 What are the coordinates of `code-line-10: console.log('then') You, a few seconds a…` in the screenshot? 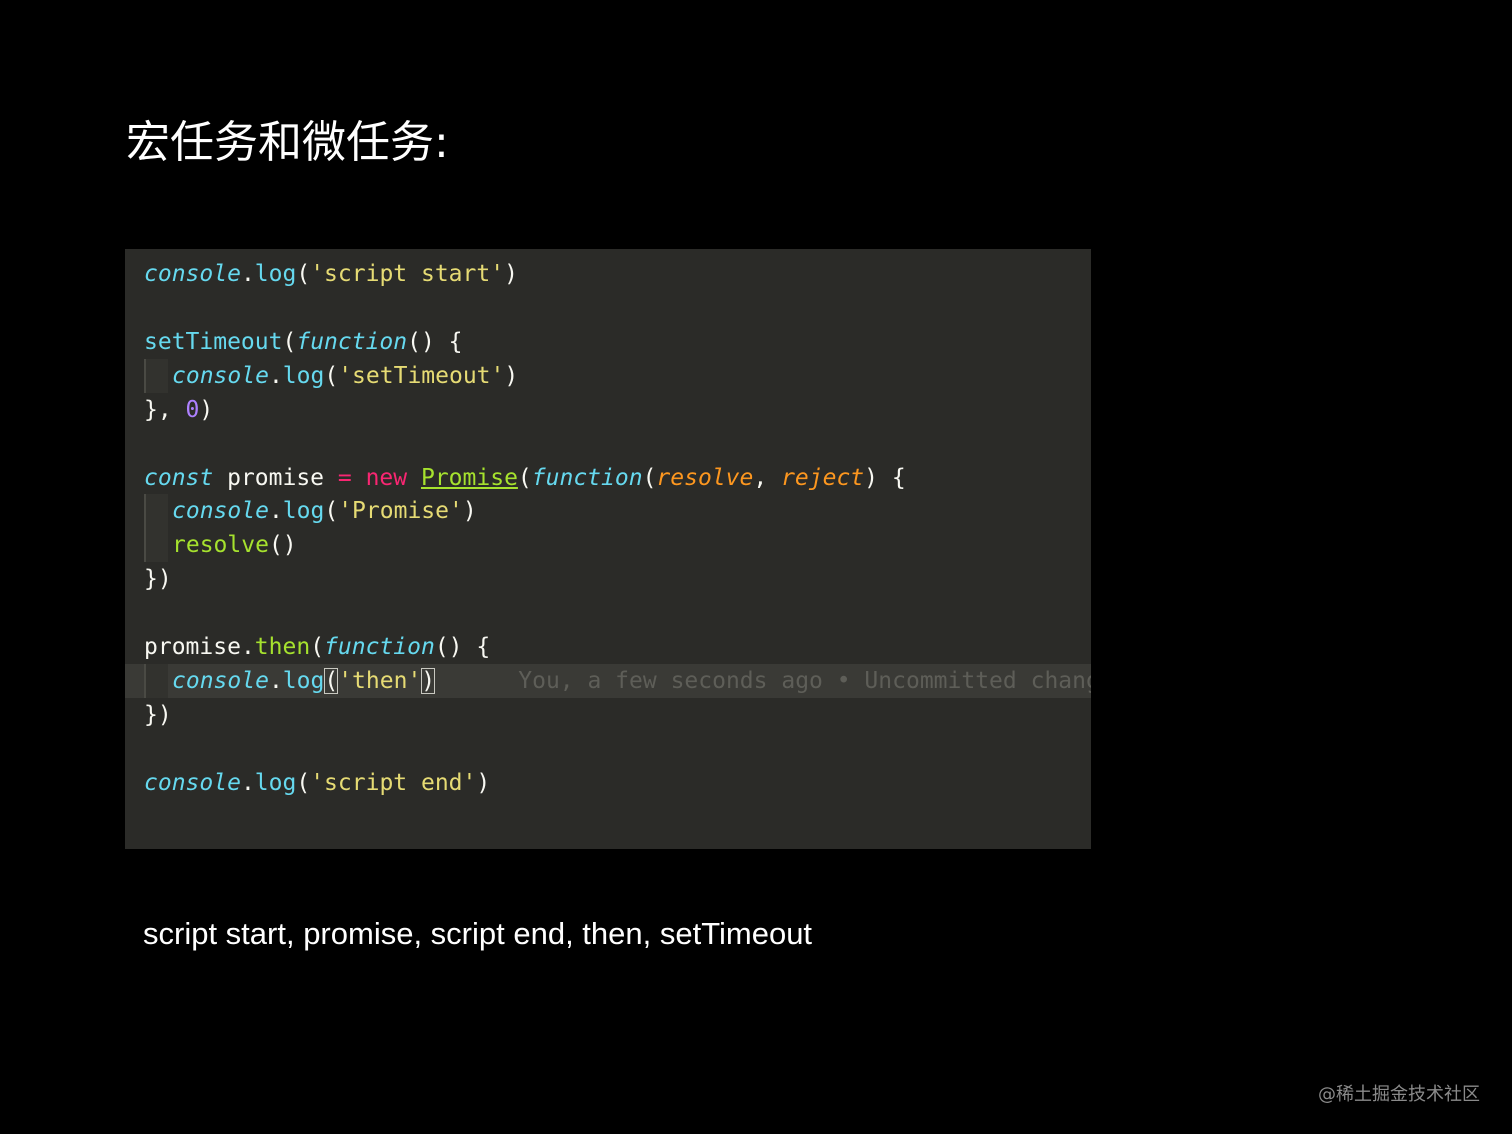 It's located at (631, 681).